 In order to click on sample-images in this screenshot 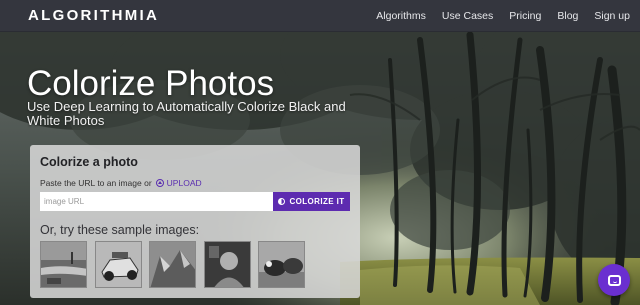, I will do `click(195, 264)`.